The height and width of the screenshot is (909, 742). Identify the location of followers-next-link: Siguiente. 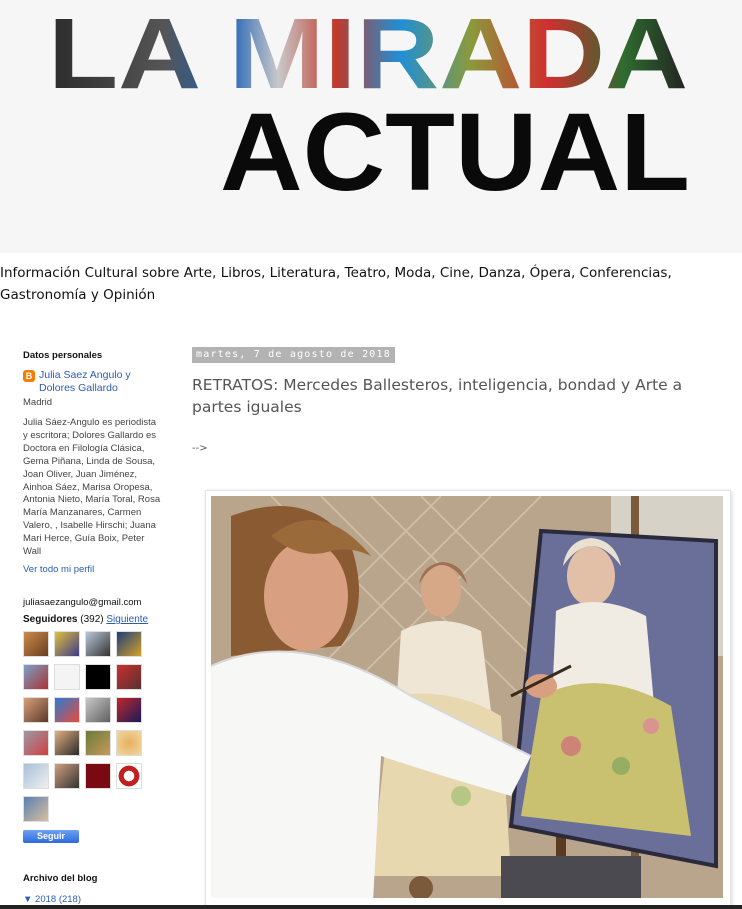
(127, 619).